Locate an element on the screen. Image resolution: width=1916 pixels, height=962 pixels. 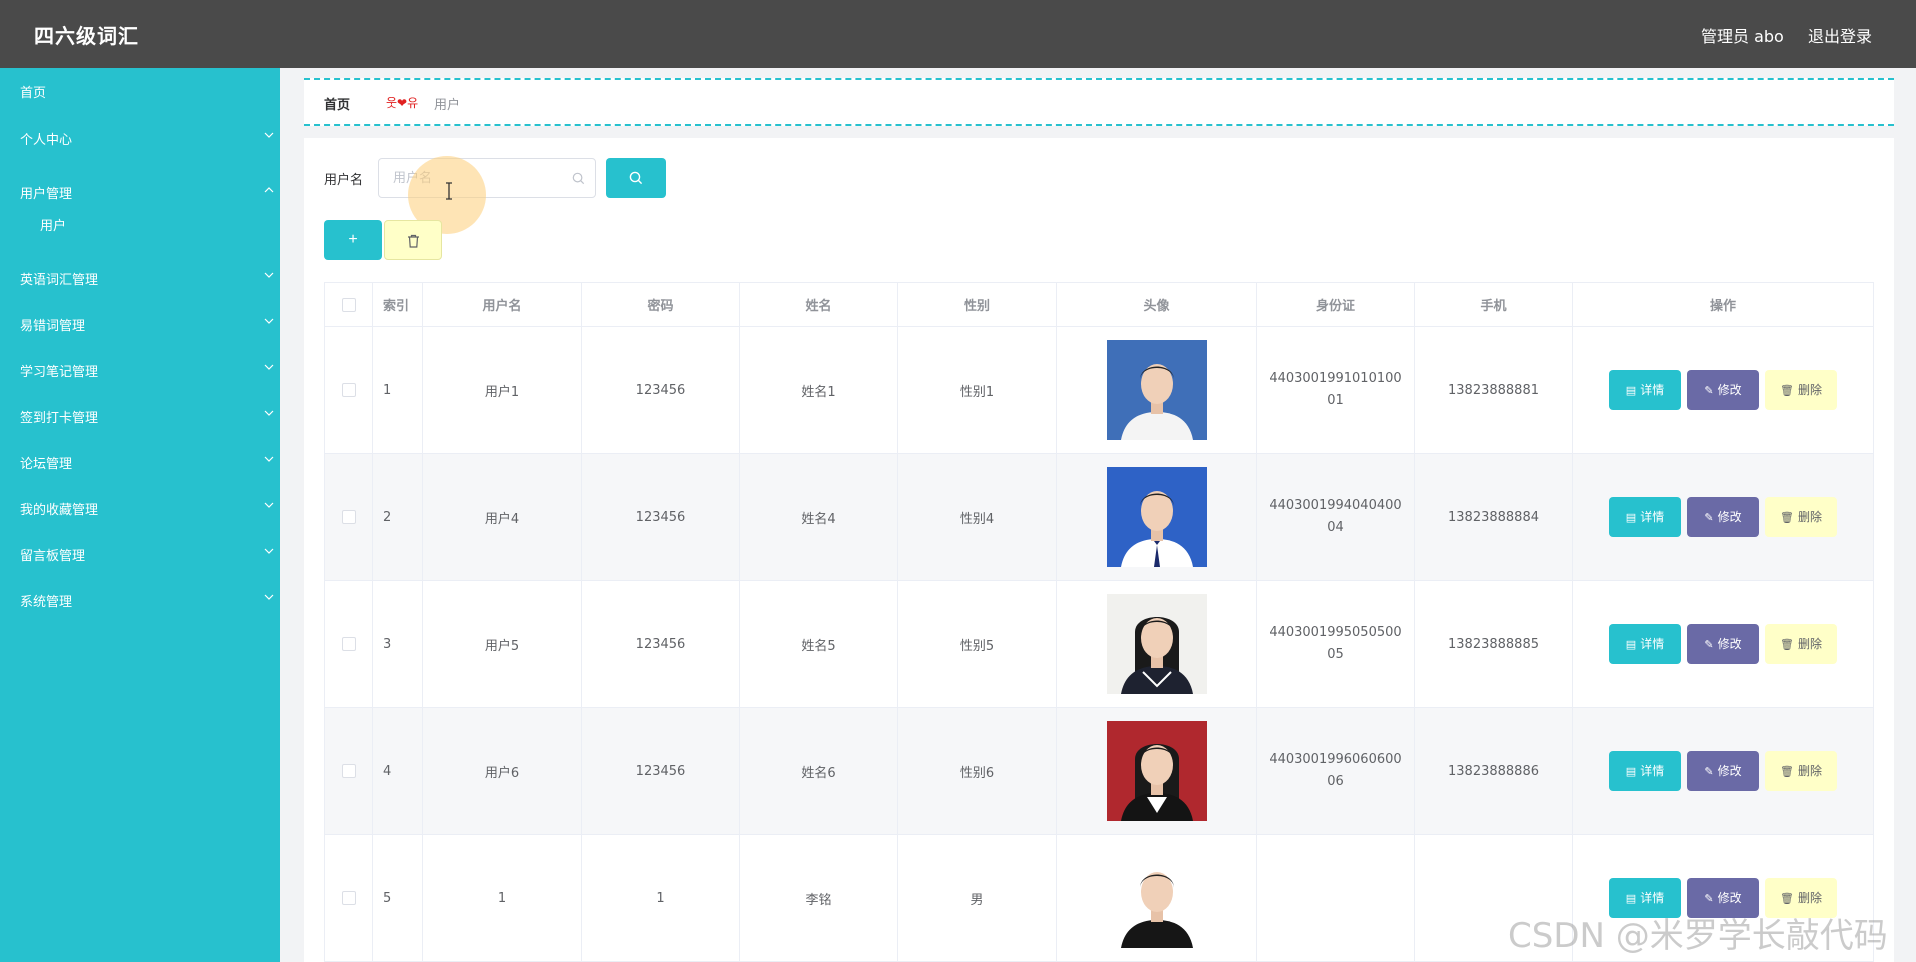
select-all-checkbox is located at coordinates (348, 304).